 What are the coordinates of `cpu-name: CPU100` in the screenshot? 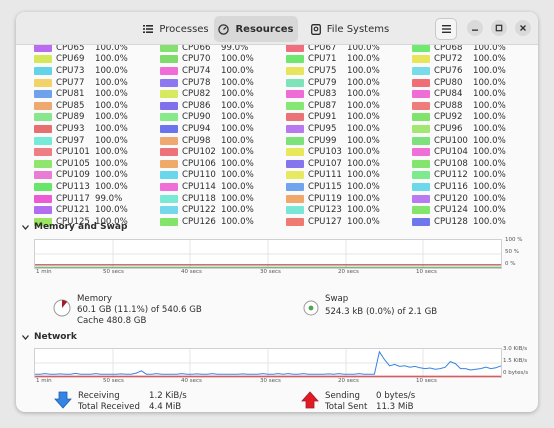 It's located at (451, 140).